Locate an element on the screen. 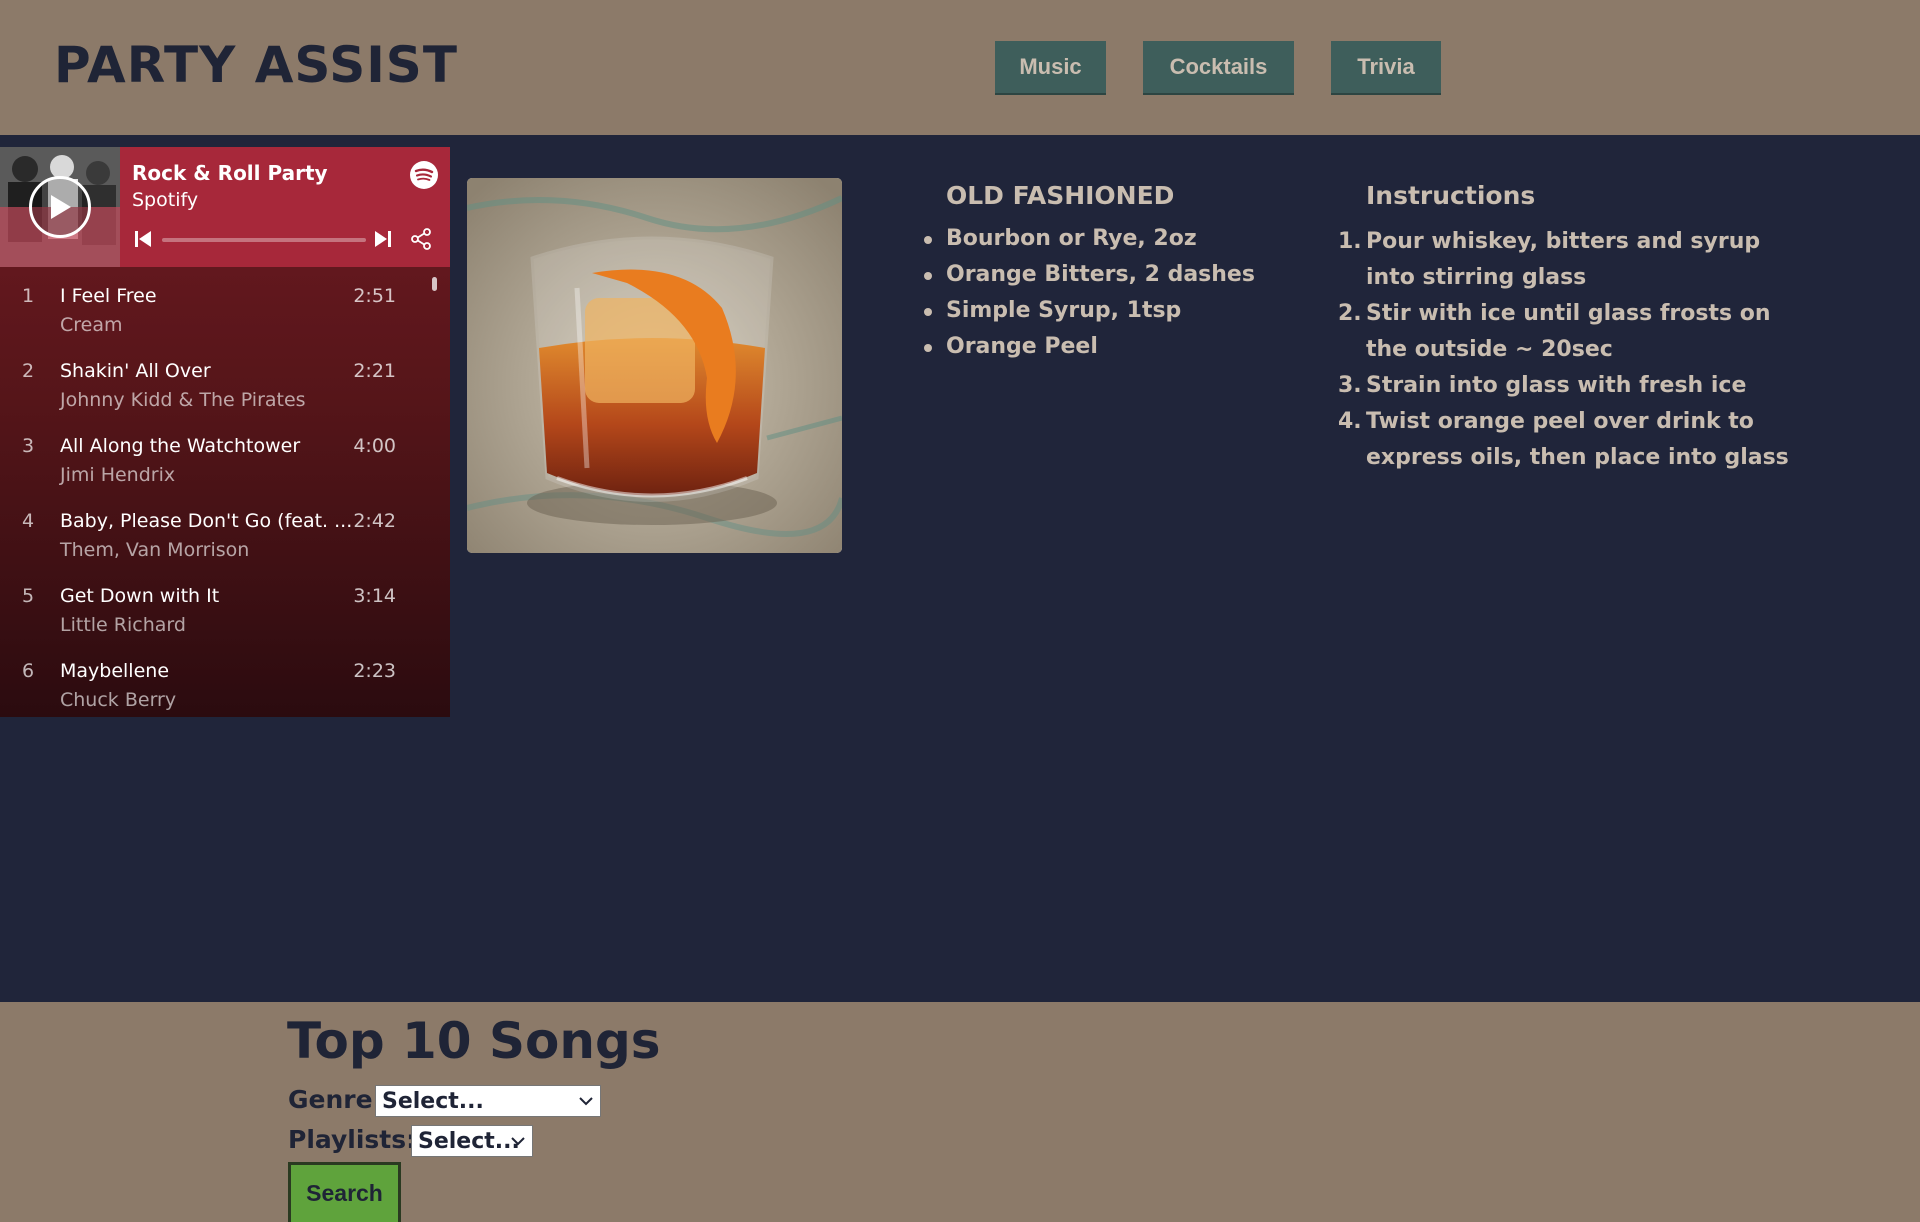 This screenshot has width=1920, height=1222. track-duration: 2:21 is located at coordinates (374, 371).